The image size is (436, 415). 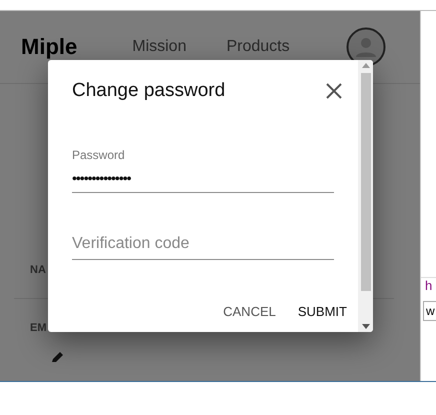 What do you see at coordinates (249, 311) in the screenshot?
I see `cancel-button: CANCEL` at bounding box center [249, 311].